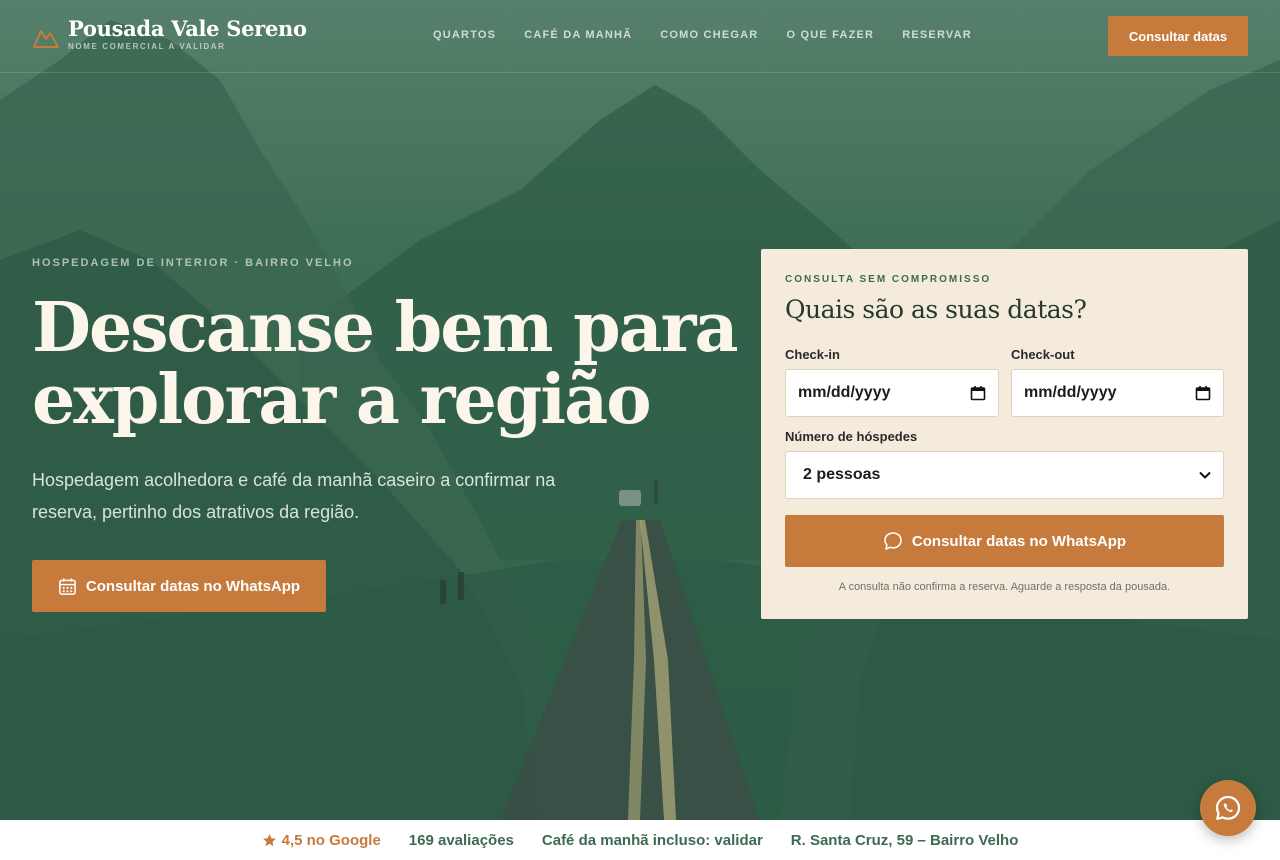 This screenshot has height=860, width=1280. I want to click on checkin-date-input: mm/dd/yyyy, so click(892, 393).